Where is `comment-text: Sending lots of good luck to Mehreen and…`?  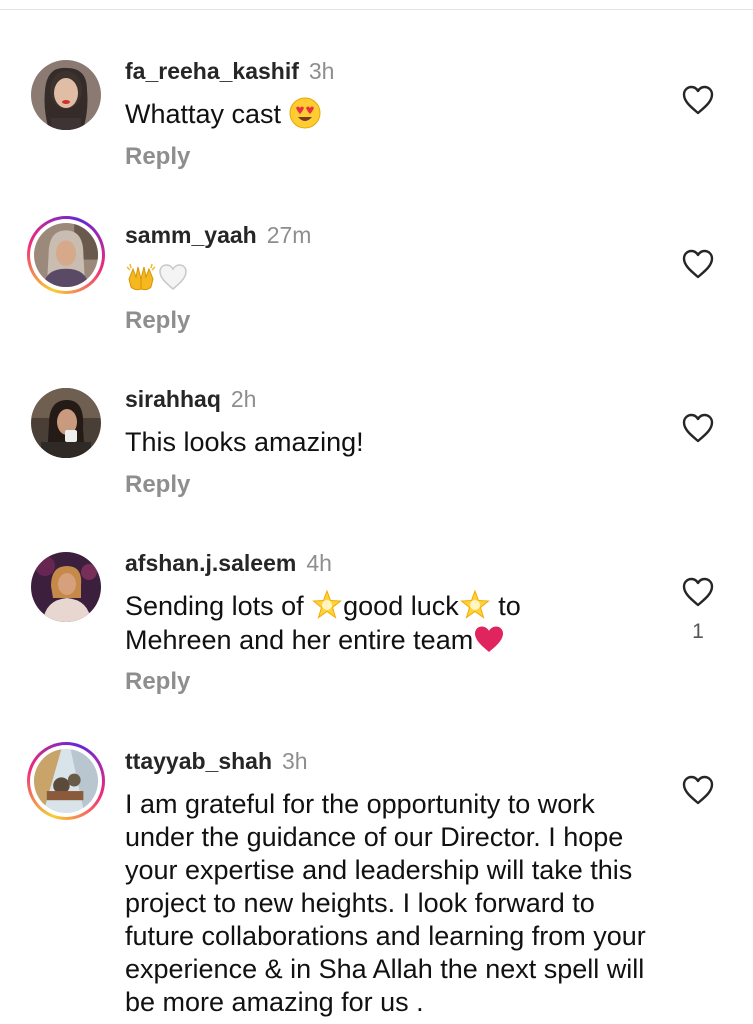 comment-text: Sending lots of good luck to Mehreen and… is located at coordinates (395, 623).